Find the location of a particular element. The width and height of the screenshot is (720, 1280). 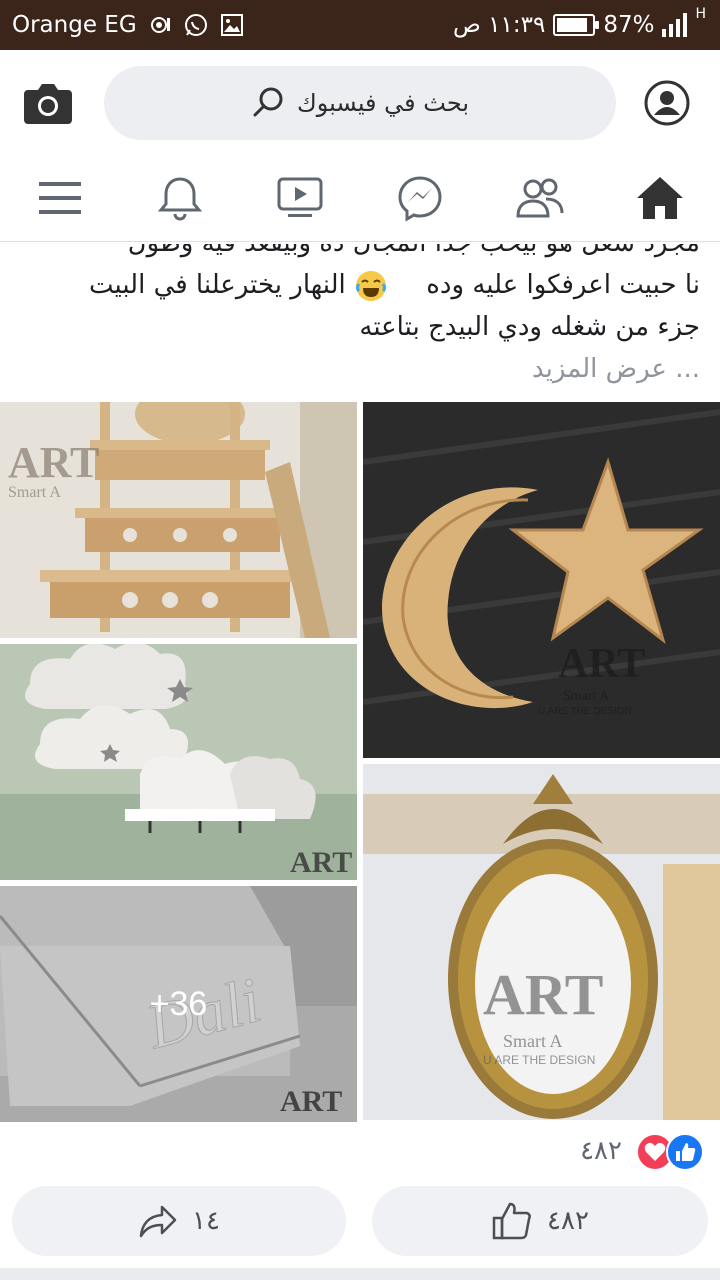

status-time: ١١:٣٩ ص is located at coordinates (499, 25).